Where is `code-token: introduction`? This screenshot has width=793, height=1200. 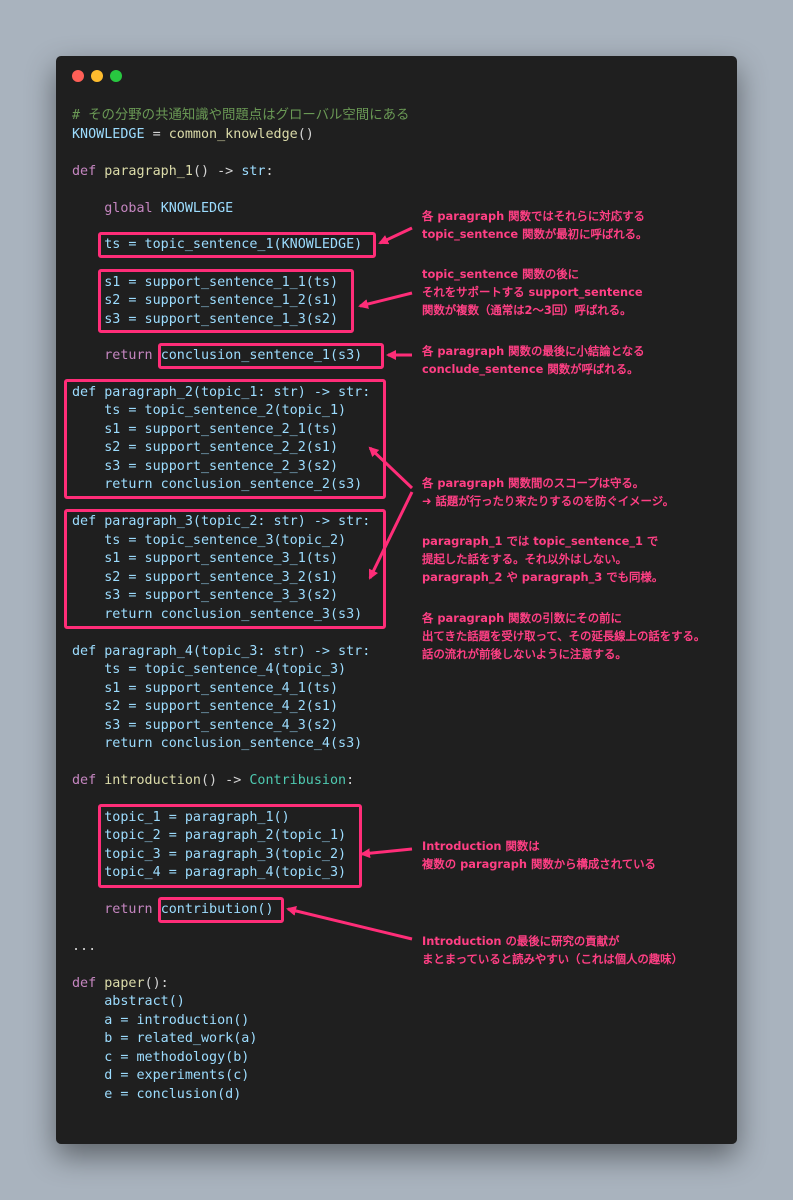 code-token: introduction is located at coordinates (152, 780).